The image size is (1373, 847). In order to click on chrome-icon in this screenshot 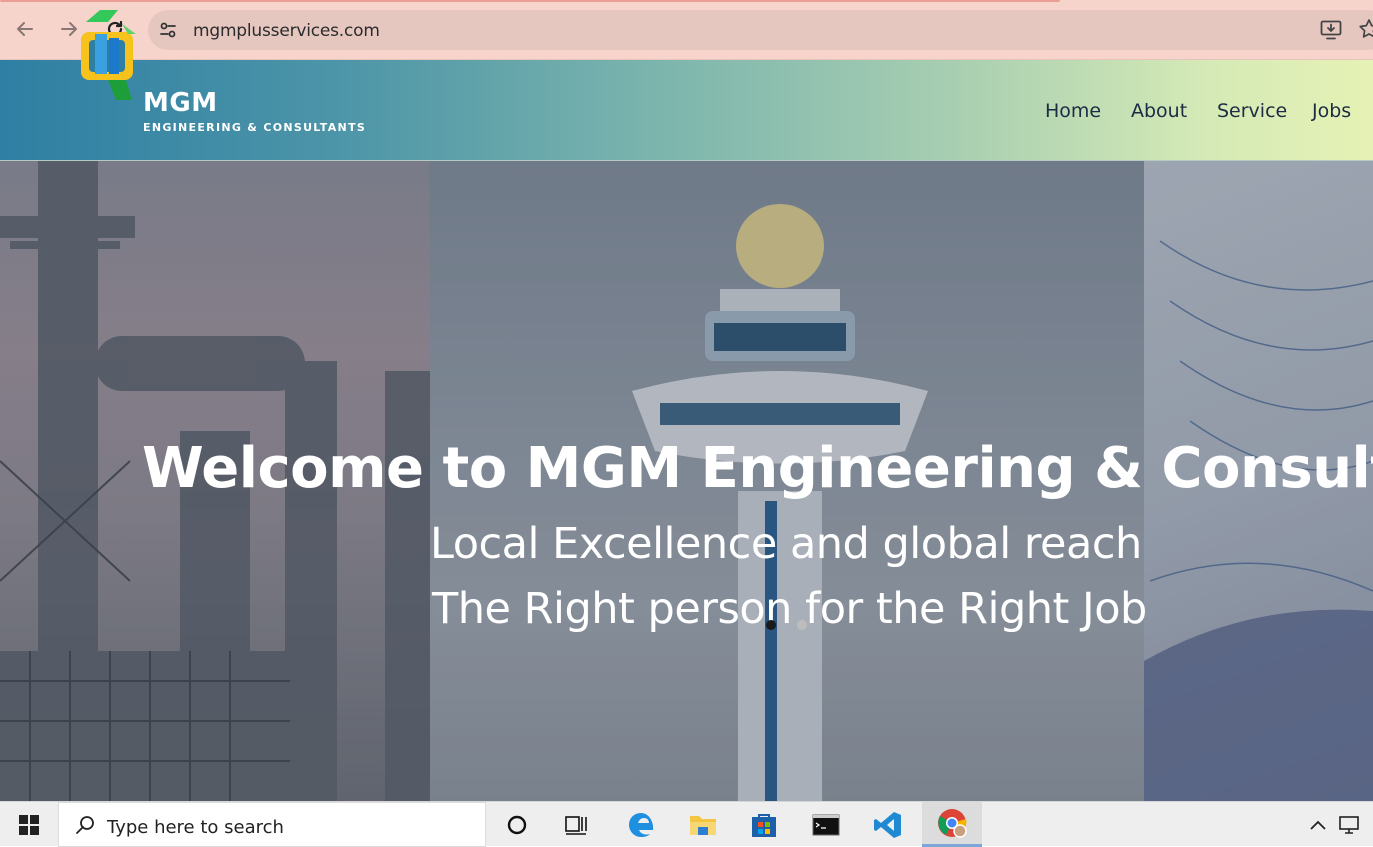, I will do `click(952, 823)`.